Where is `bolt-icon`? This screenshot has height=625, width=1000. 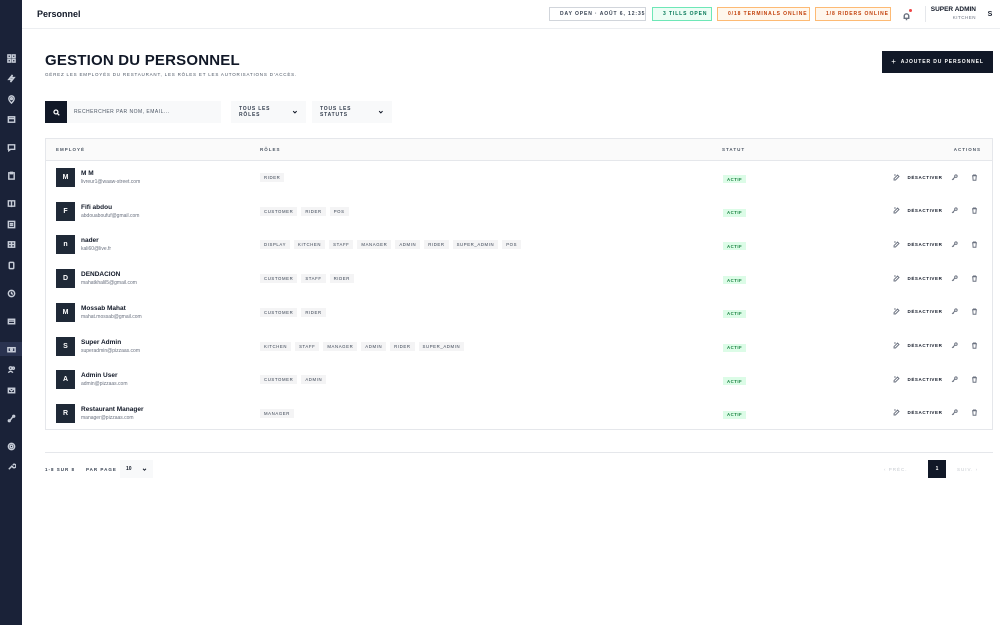
bolt-icon is located at coordinates (11, 78).